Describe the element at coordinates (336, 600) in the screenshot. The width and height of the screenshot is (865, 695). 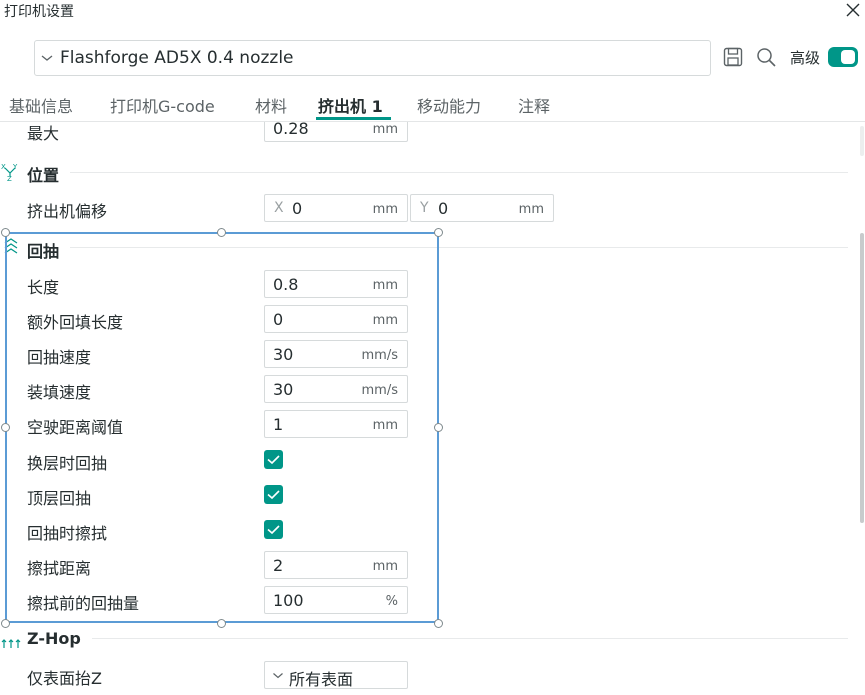
I see `retract-before-wipe-field: 100 %` at that location.